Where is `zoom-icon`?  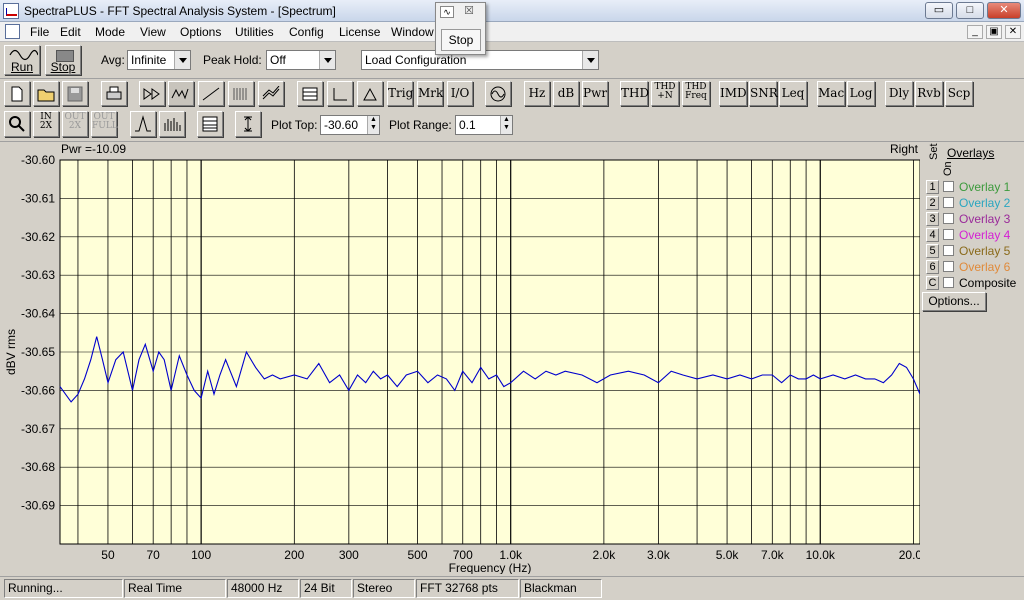 zoom-icon is located at coordinates (17, 124).